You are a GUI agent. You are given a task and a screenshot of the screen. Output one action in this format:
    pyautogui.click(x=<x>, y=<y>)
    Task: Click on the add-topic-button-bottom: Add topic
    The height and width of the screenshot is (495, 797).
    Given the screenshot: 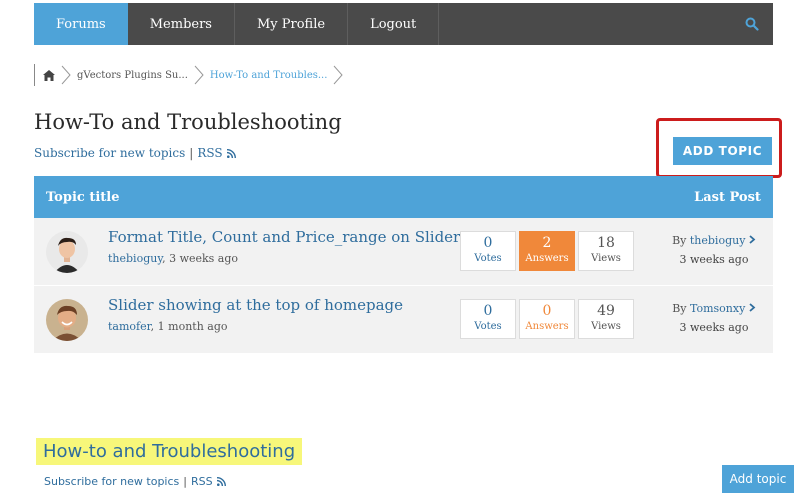 What is the action you would take?
    pyautogui.click(x=758, y=479)
    